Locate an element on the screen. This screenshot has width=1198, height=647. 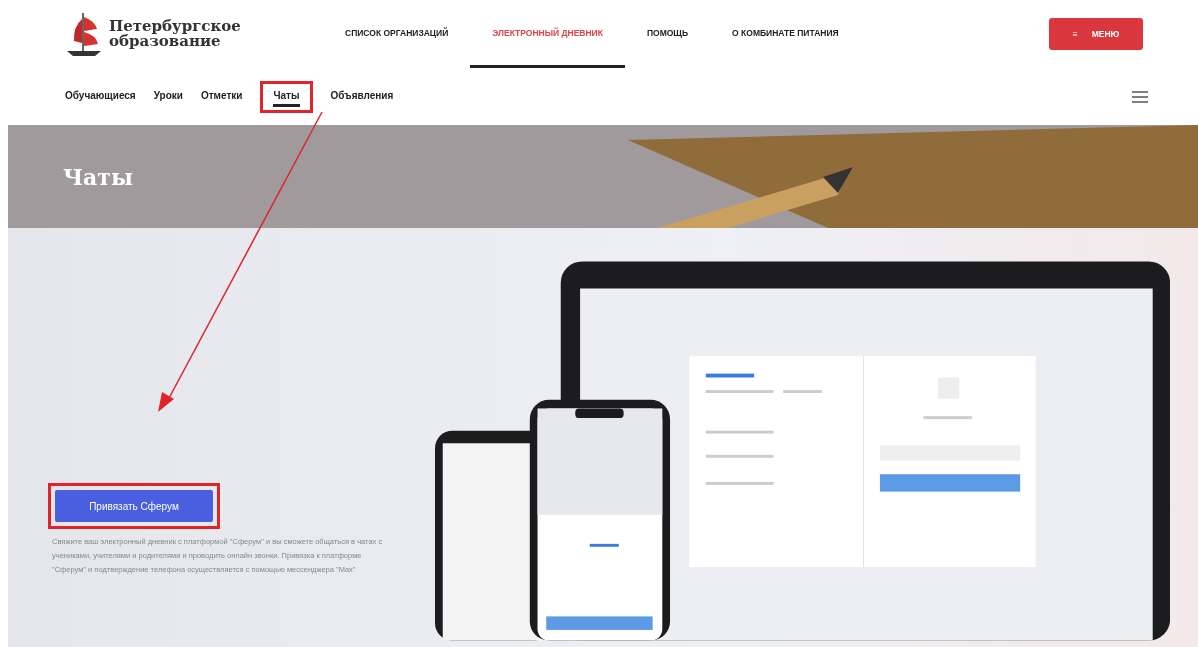
logo-subtitle: образование is located at coordinates (165, 41).